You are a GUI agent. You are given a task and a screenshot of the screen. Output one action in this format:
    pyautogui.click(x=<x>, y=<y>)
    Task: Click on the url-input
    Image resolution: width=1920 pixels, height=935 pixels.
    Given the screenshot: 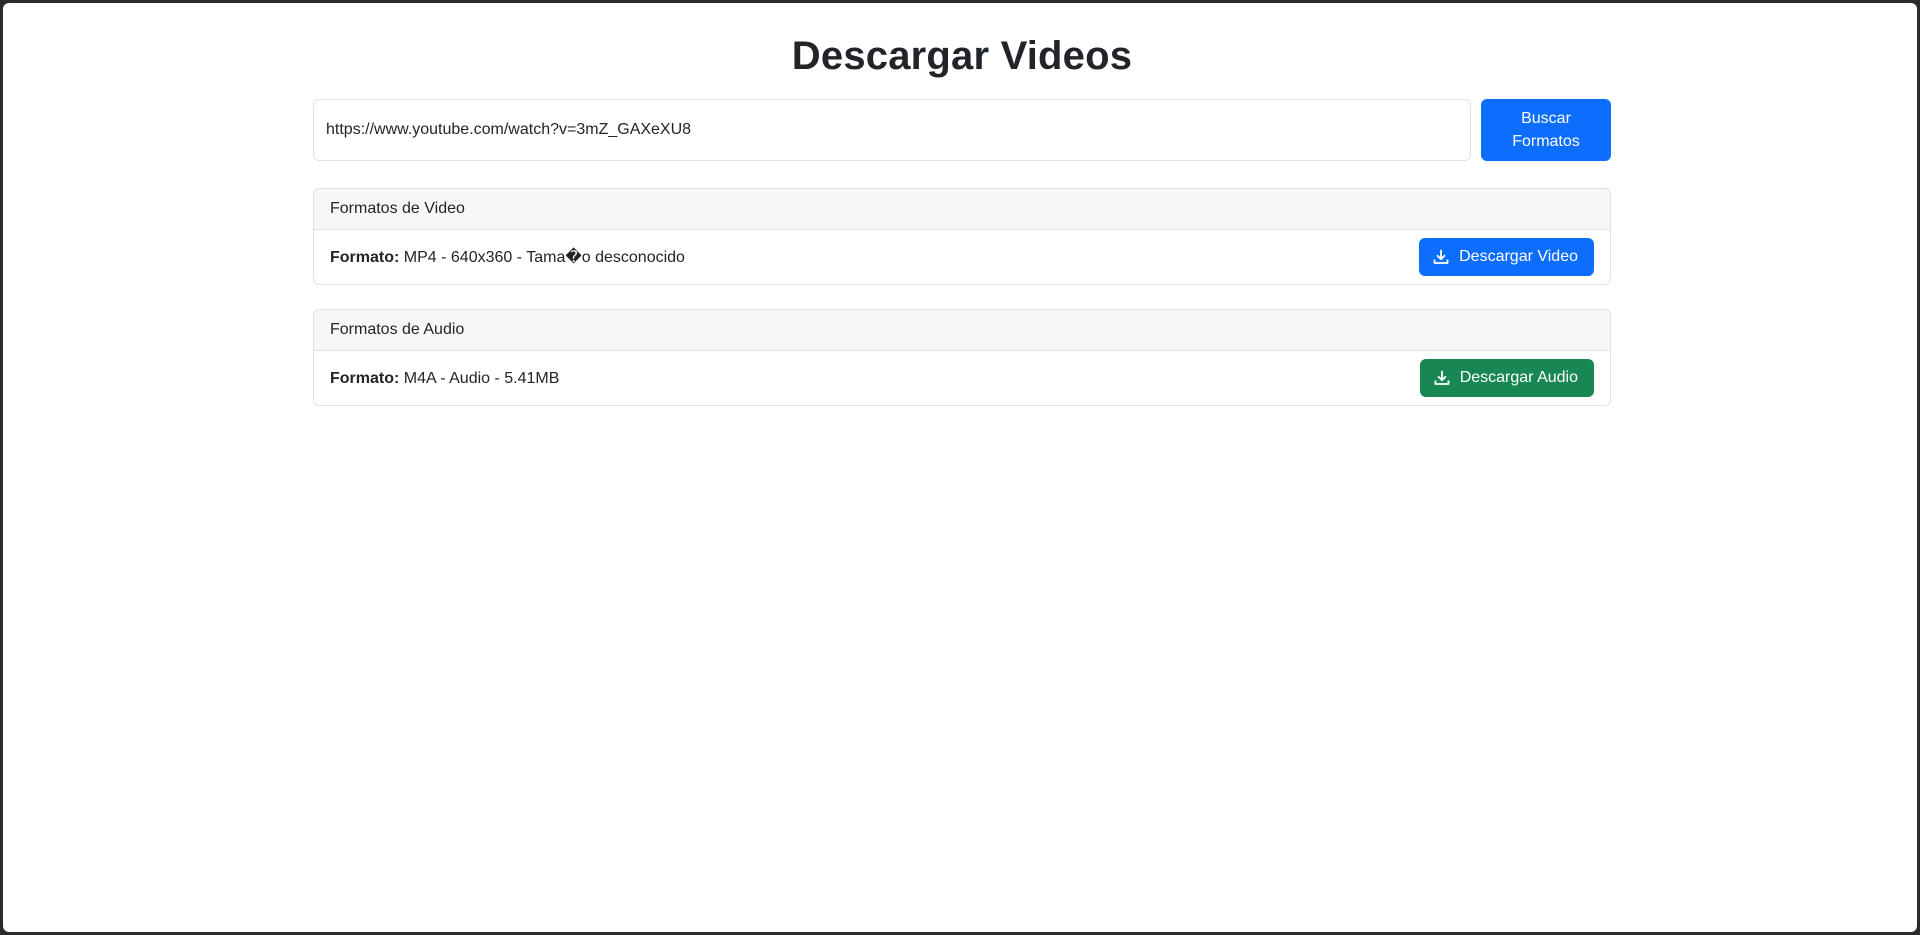 What is the action you would take?
    pyautogui.click(x=892, y=130)
    